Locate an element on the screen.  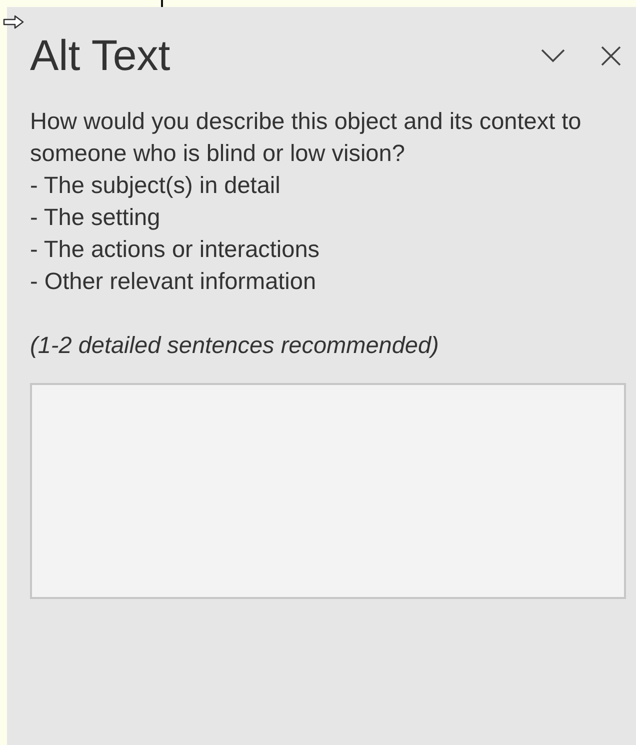
close-icon is located at coordinates (611, 56).